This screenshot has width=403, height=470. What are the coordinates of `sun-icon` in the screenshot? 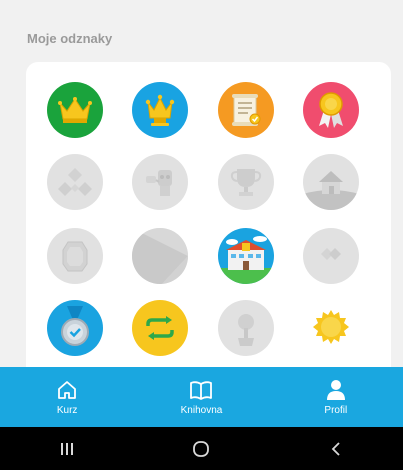 It's located at (331, 327).